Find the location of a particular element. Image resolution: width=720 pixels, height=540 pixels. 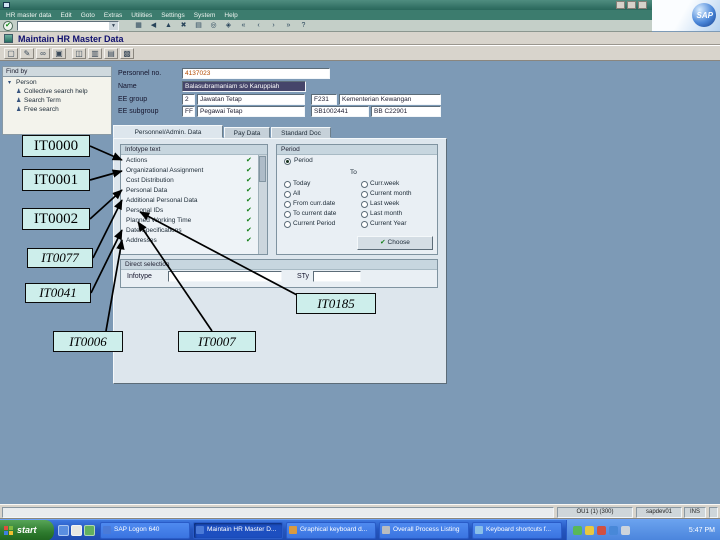

radio-current-period-label: Current Period is located at coordinates (314, 223).